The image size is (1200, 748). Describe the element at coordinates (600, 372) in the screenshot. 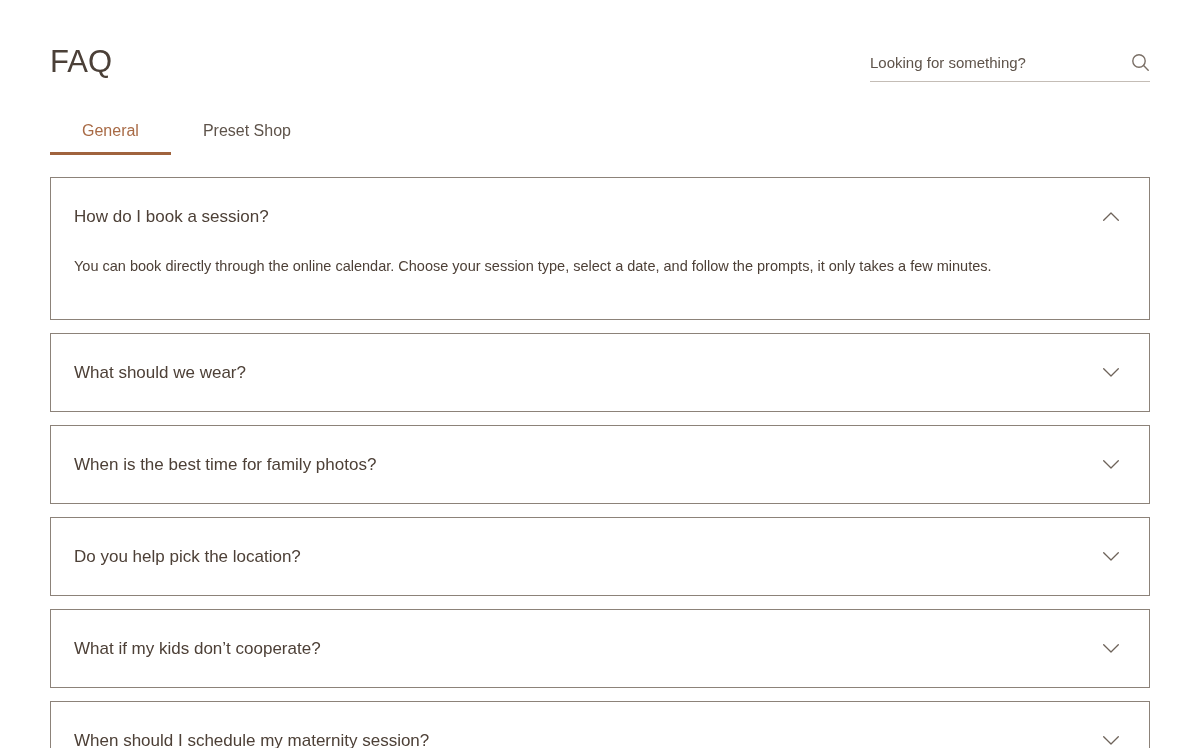

I see `faq-question: What should we wear?` at that location.